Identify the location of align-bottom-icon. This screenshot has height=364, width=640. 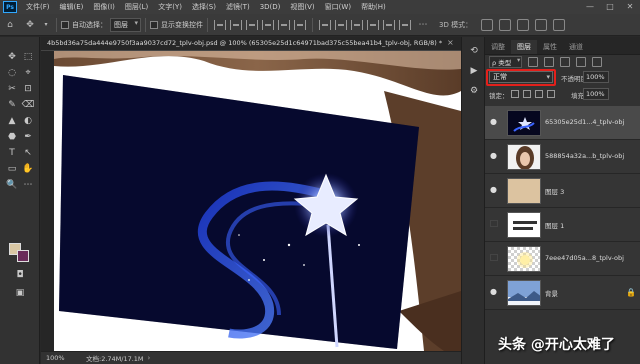
(252, 24).